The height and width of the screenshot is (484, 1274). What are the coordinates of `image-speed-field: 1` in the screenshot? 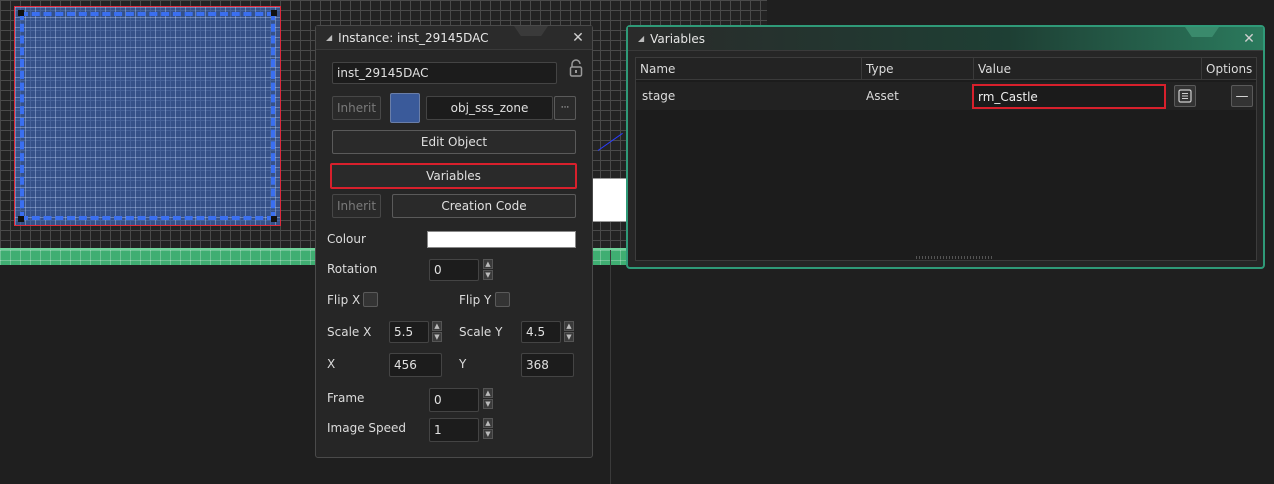 It's located at (454, 430).